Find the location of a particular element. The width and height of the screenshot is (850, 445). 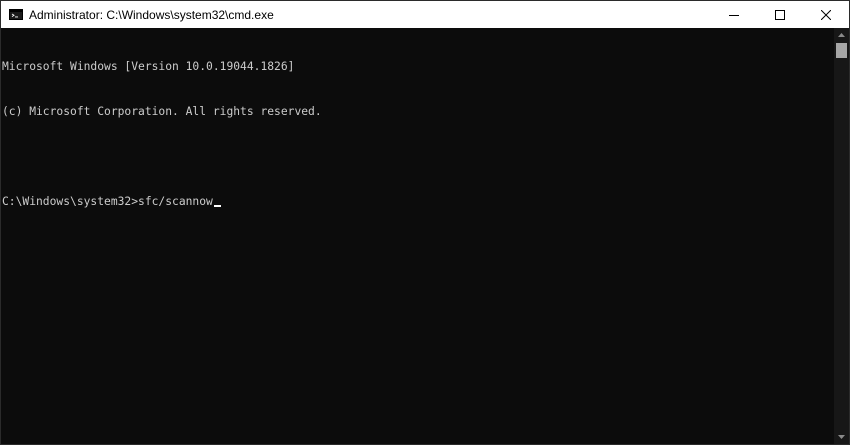

scroll-down-button is located at coordinates (841, 437).